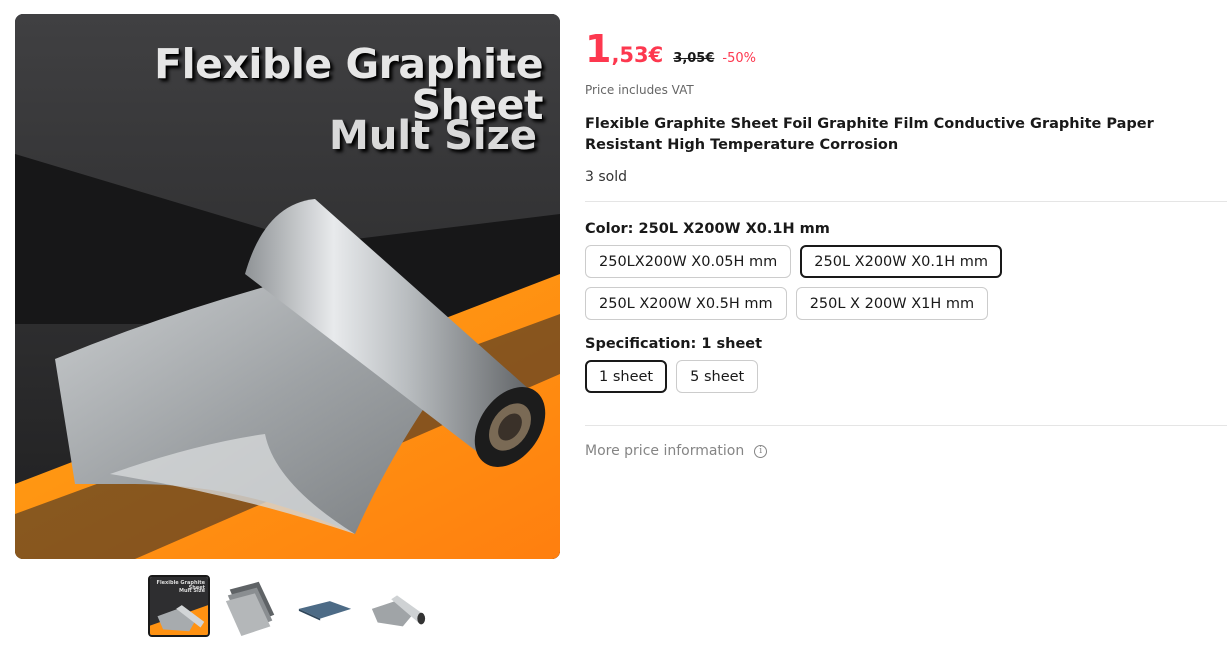 The width and height of the screenshot is (1227, 667). What do you see at coordinates (639, 90) in the screenshot?
I see `vat-note: Price includes VAT` at bounding box center [639, 90].